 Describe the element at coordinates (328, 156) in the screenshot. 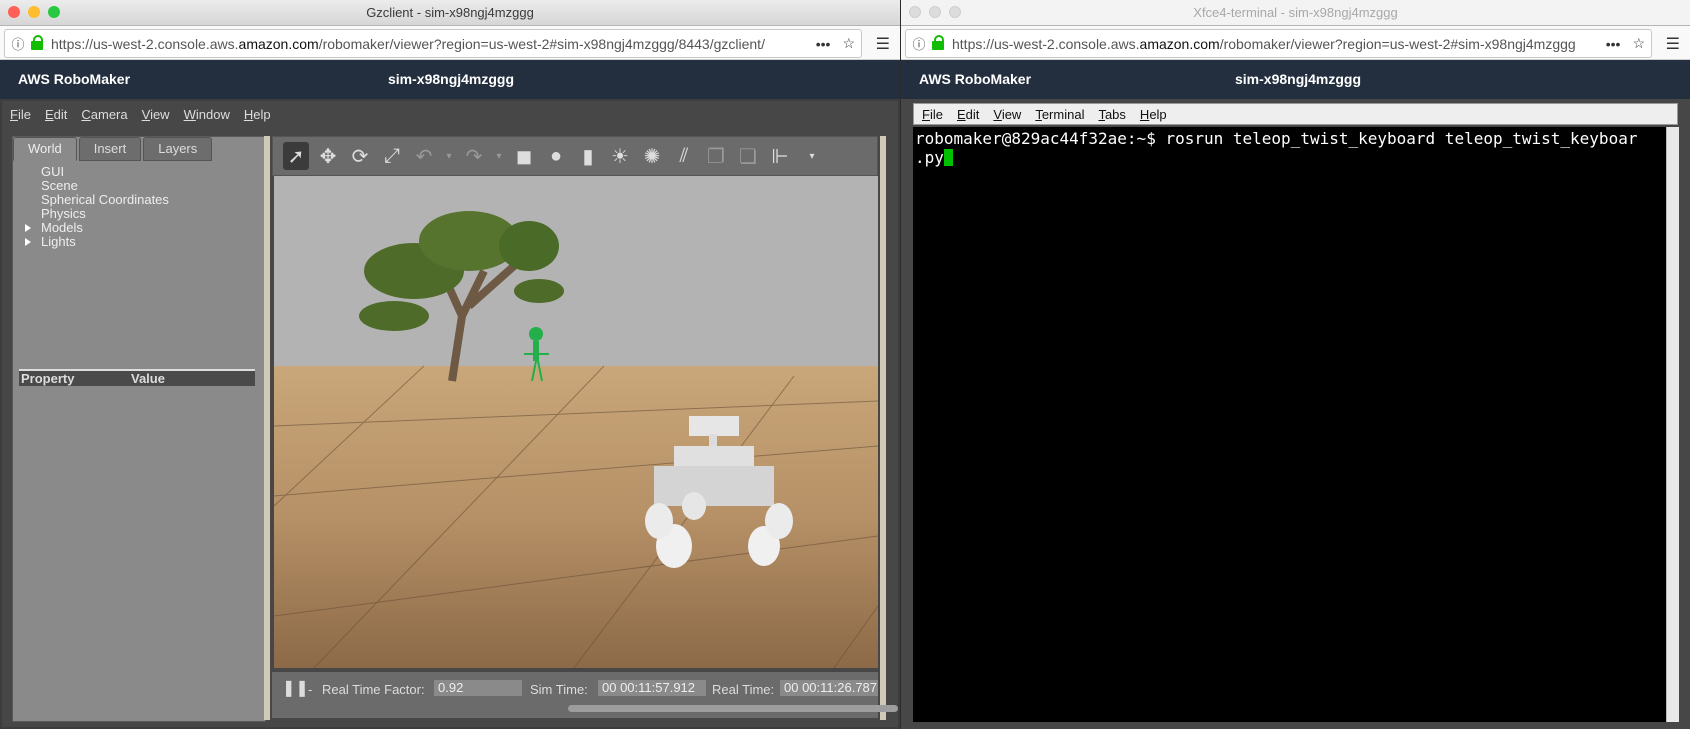

I see `translate-mode-icon: ✥` at that location.